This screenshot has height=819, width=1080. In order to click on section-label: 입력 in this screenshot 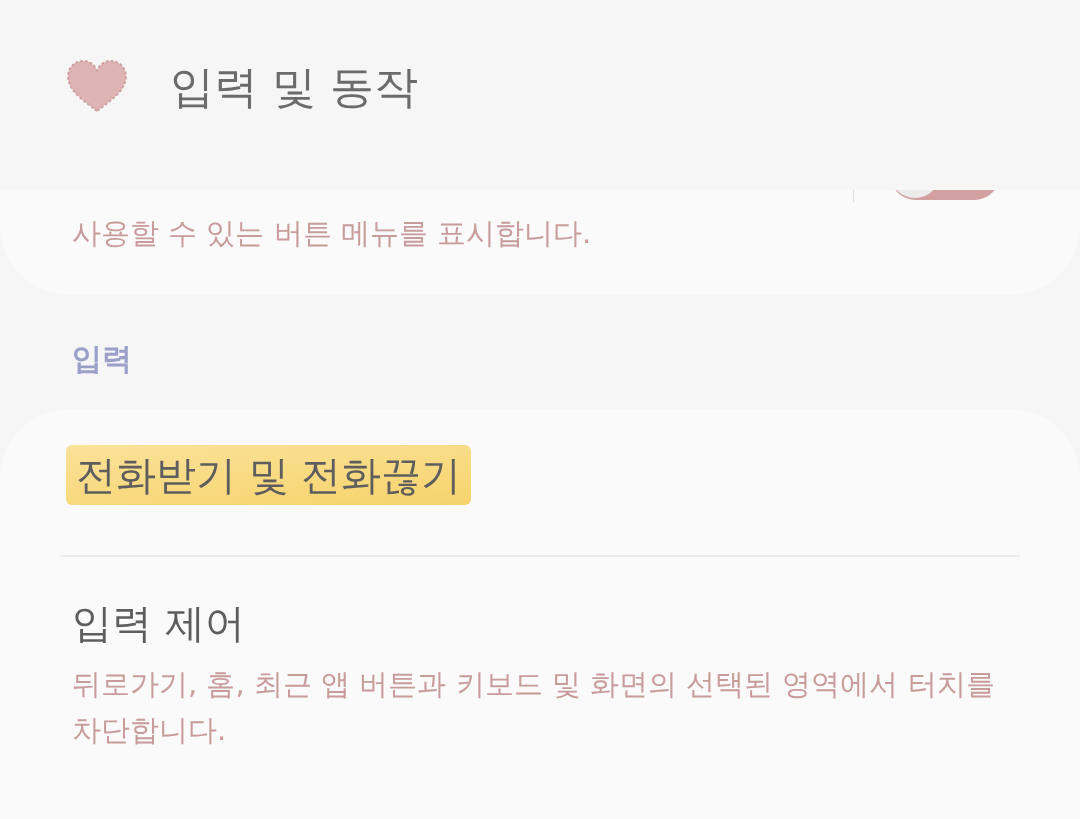, I will do `click(102, 359)`.